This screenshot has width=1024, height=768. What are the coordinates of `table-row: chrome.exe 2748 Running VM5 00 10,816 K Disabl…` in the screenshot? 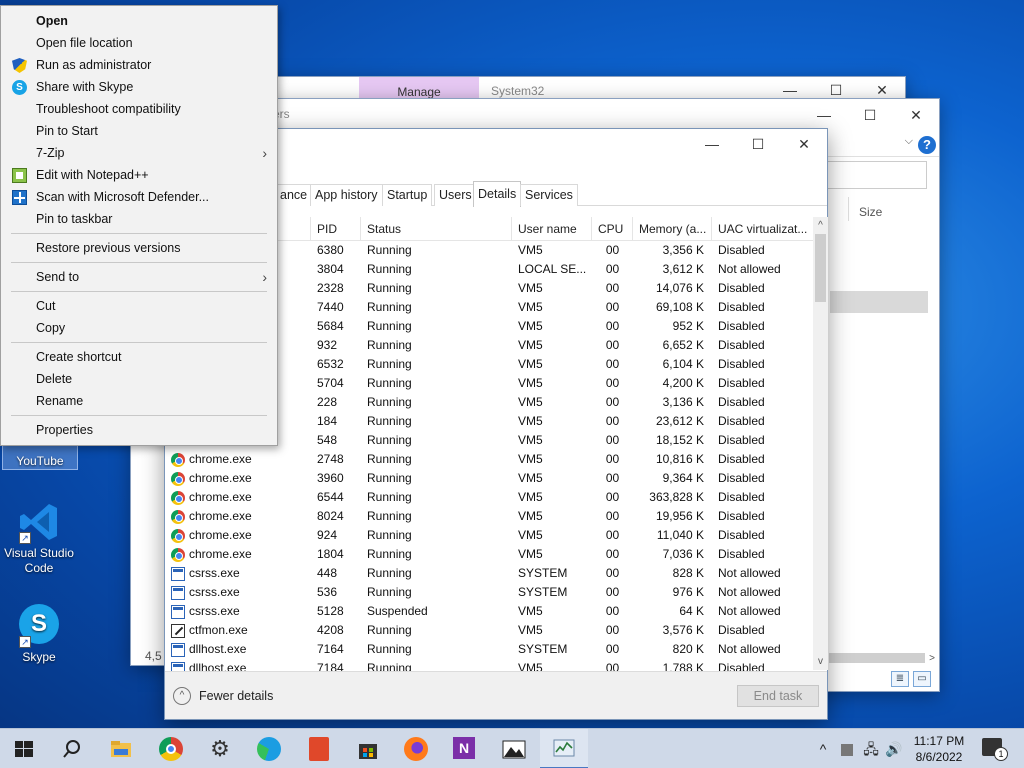 It's located at (489, 459).